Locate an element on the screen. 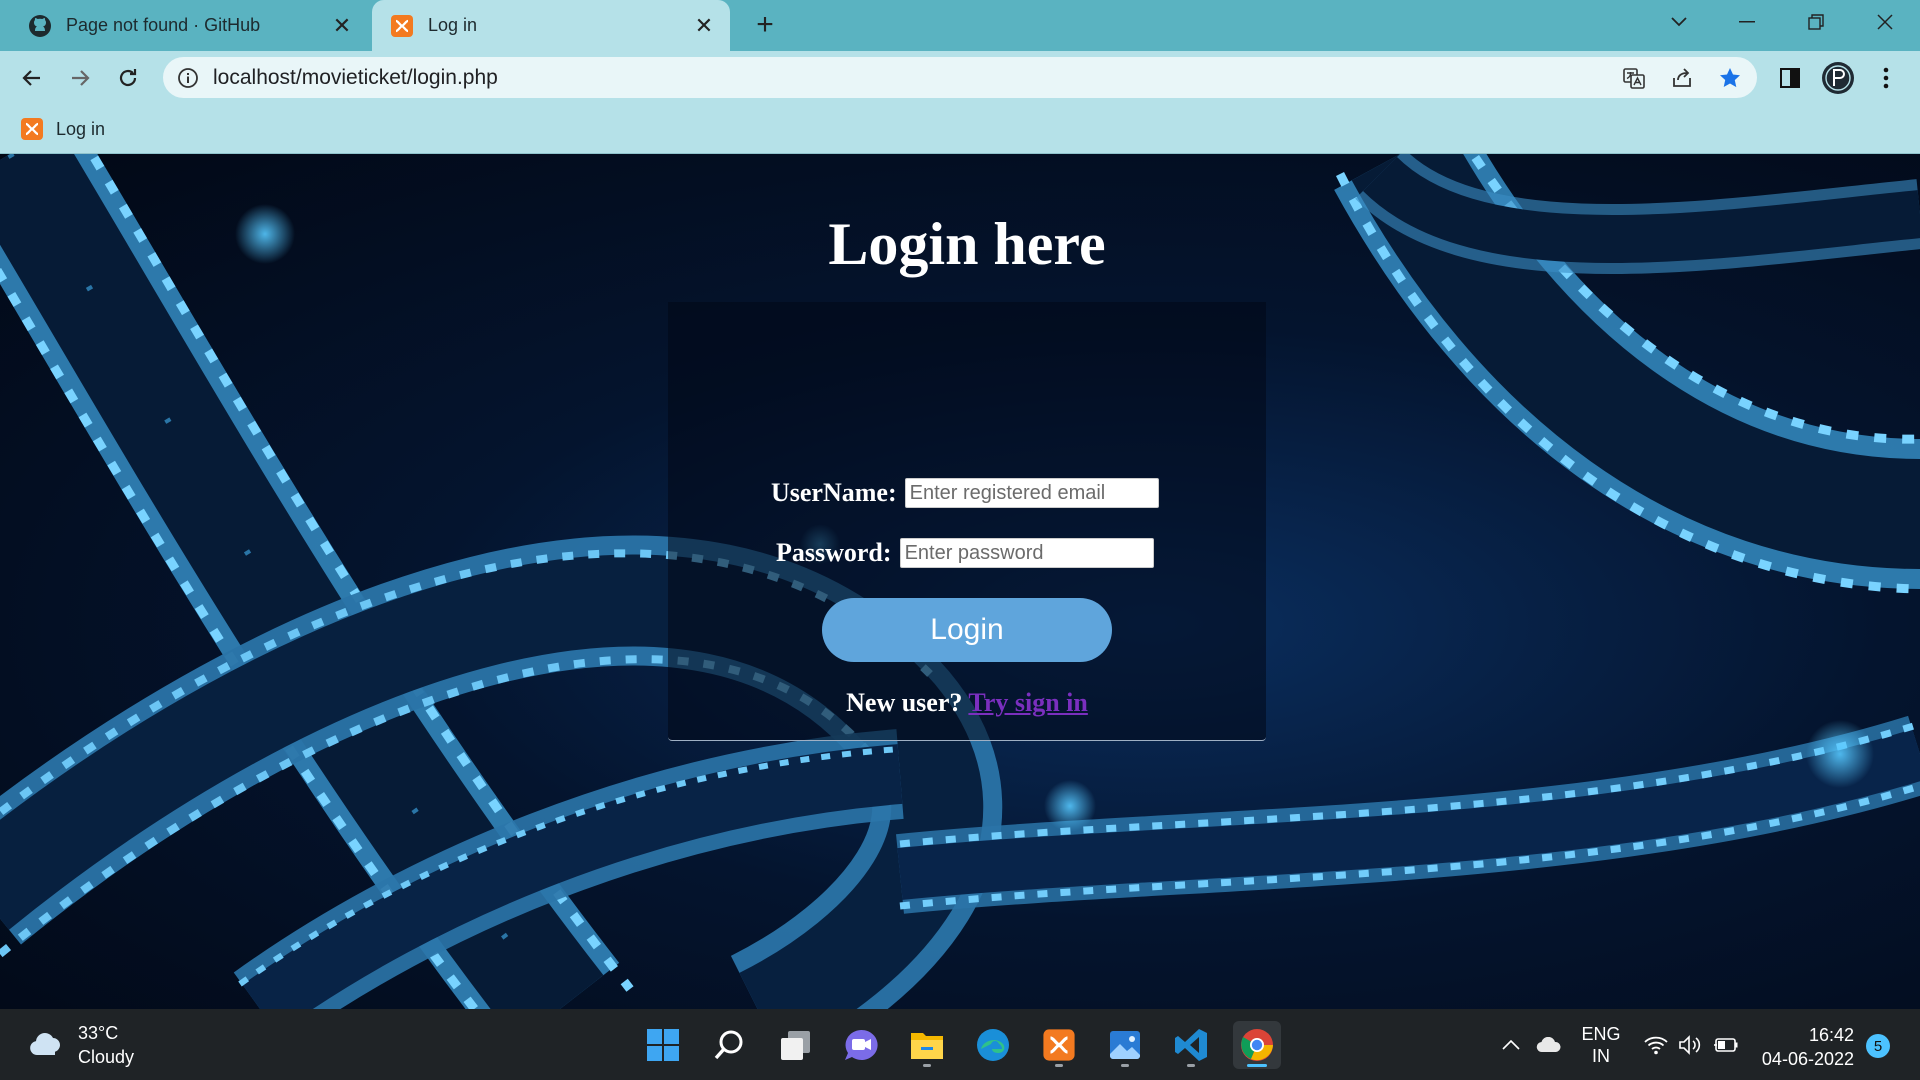 The width and height of the screenshot is (1920, 1080). tab-strip: Page not found · GitHub ✕ Log in ✕ + is located at coordinates (960, 25).